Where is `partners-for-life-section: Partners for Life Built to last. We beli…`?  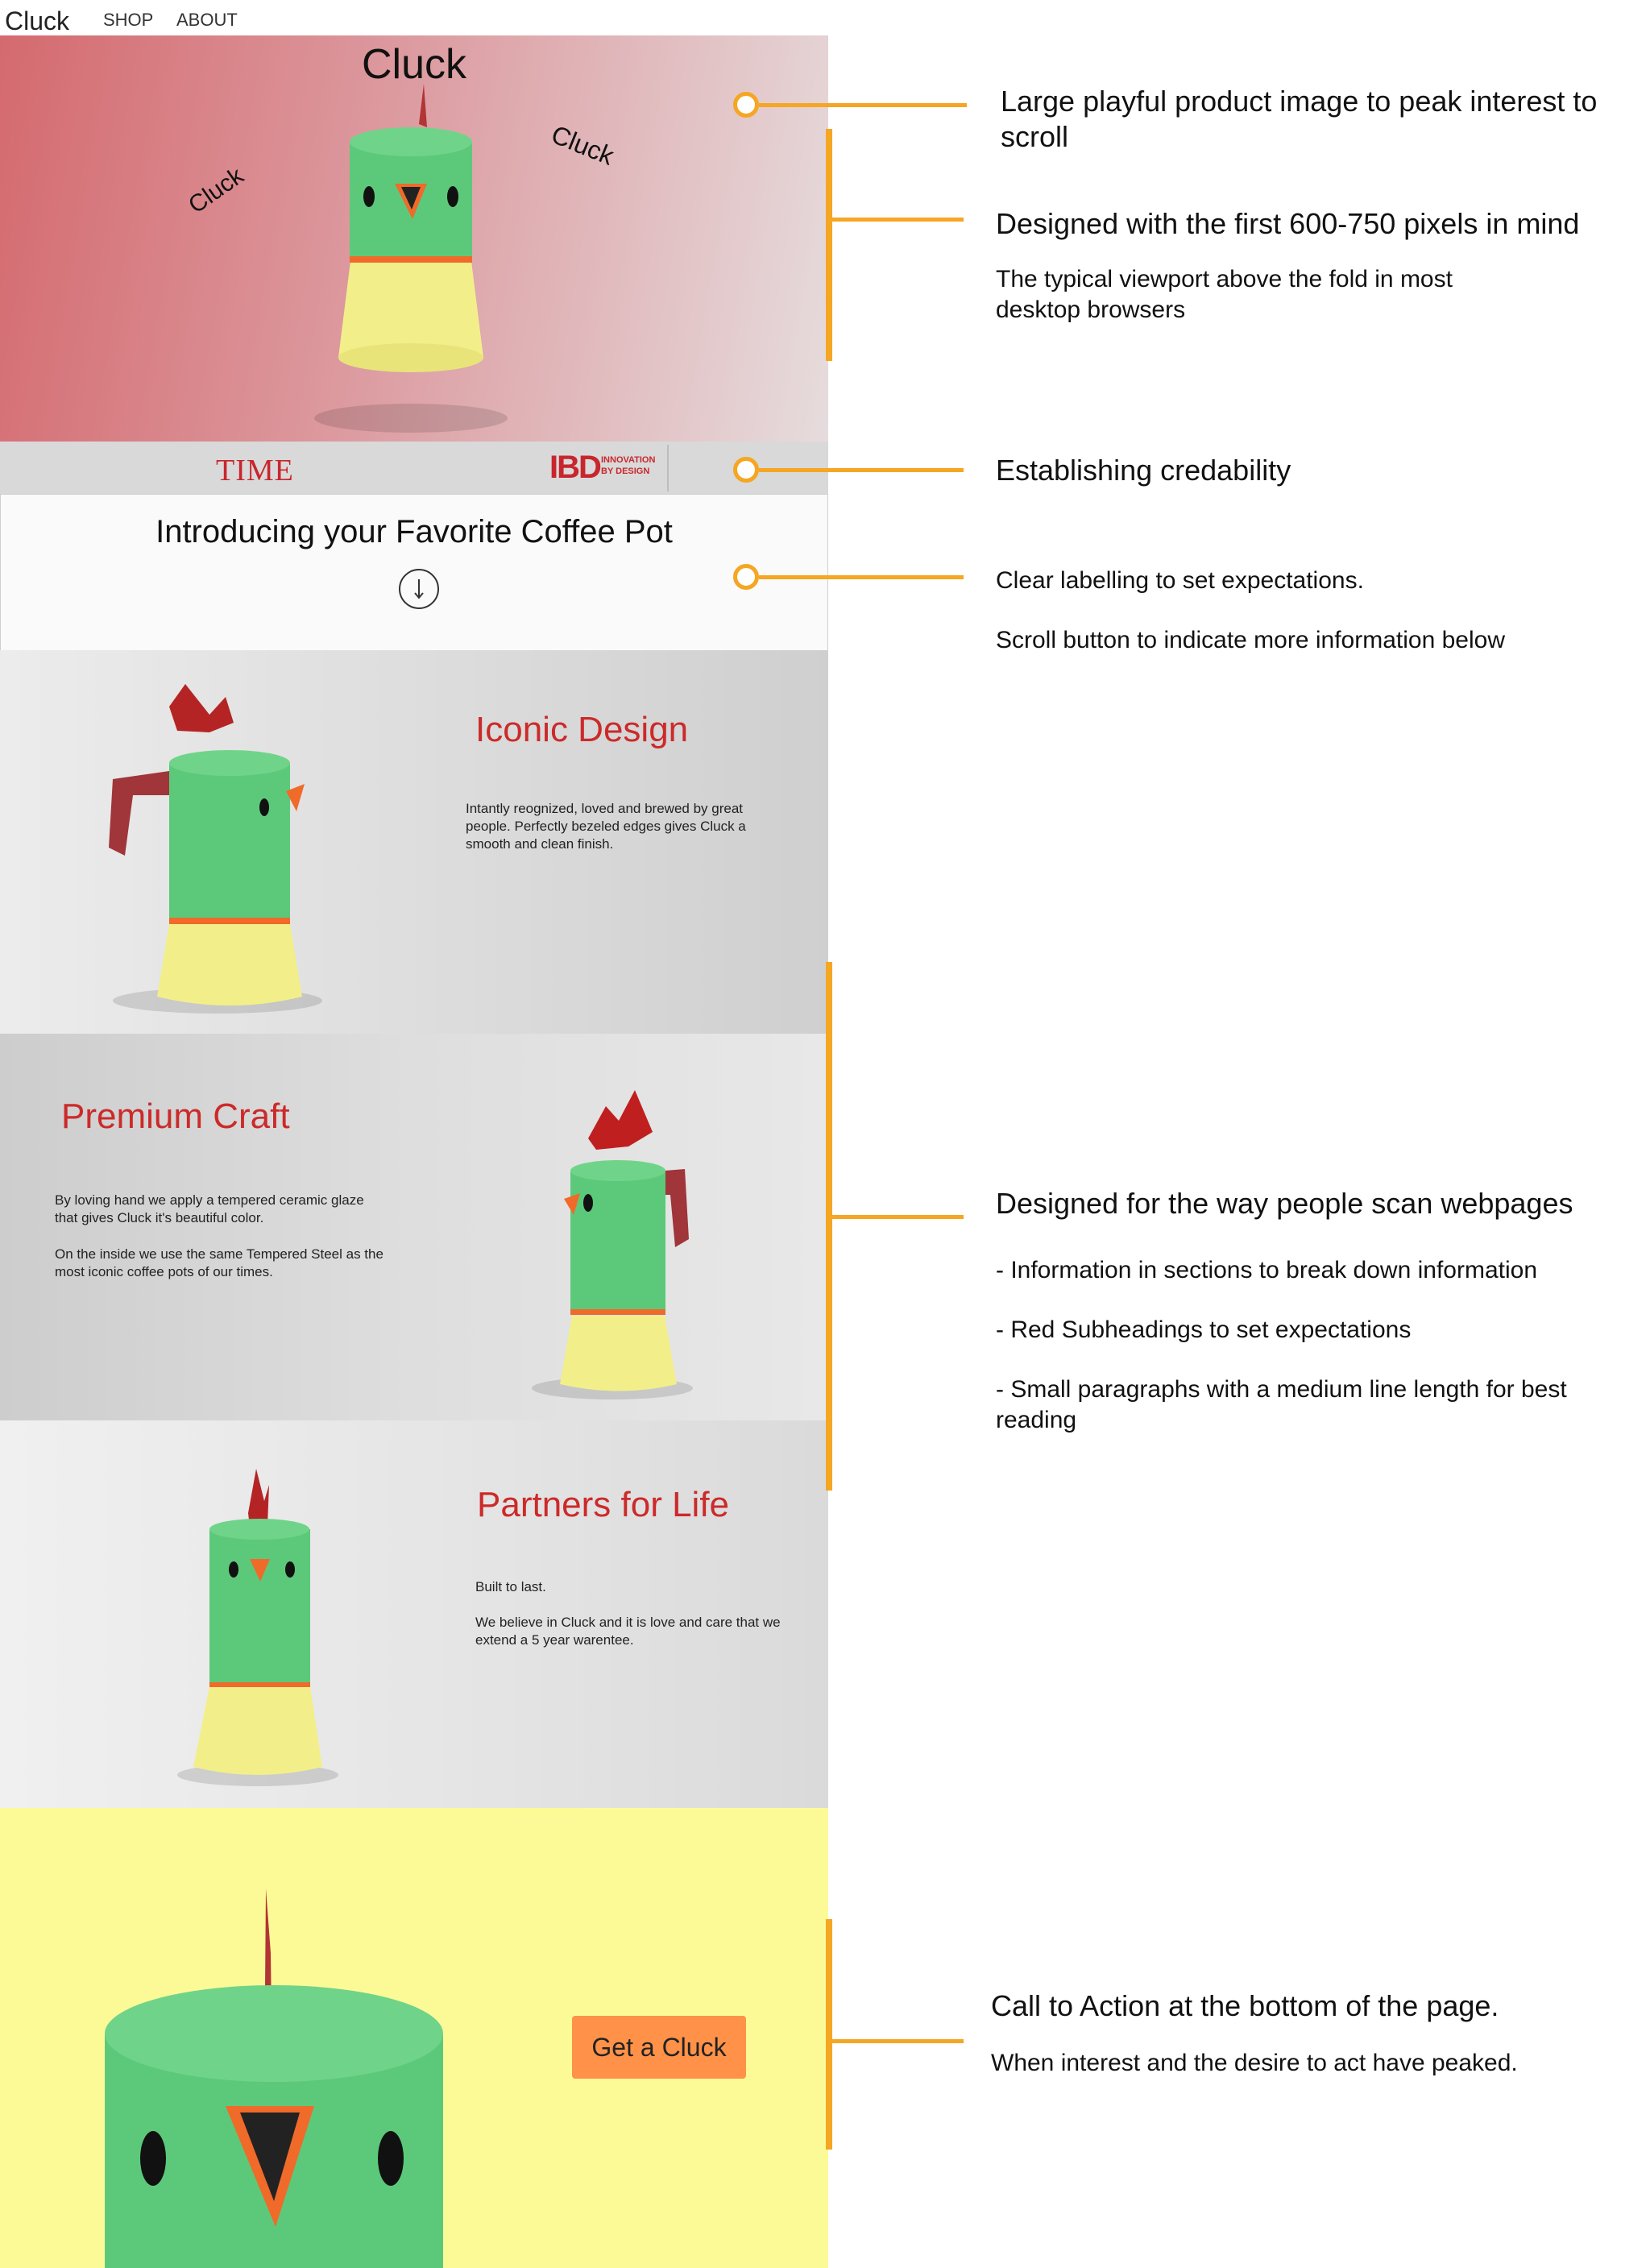 partners-for-life-section: Partners for Life Built to last. We beli… is located at coordinates (414, 1614).